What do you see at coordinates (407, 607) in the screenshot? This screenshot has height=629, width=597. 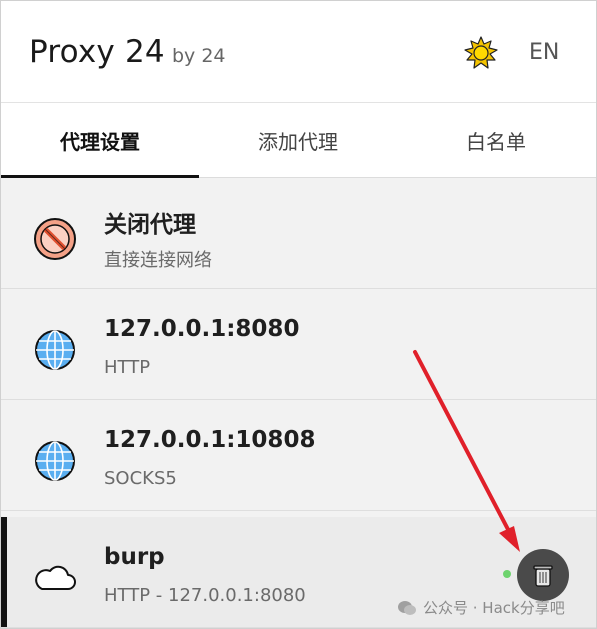 I see `wechat-icon` at bounding box center [407, 607].